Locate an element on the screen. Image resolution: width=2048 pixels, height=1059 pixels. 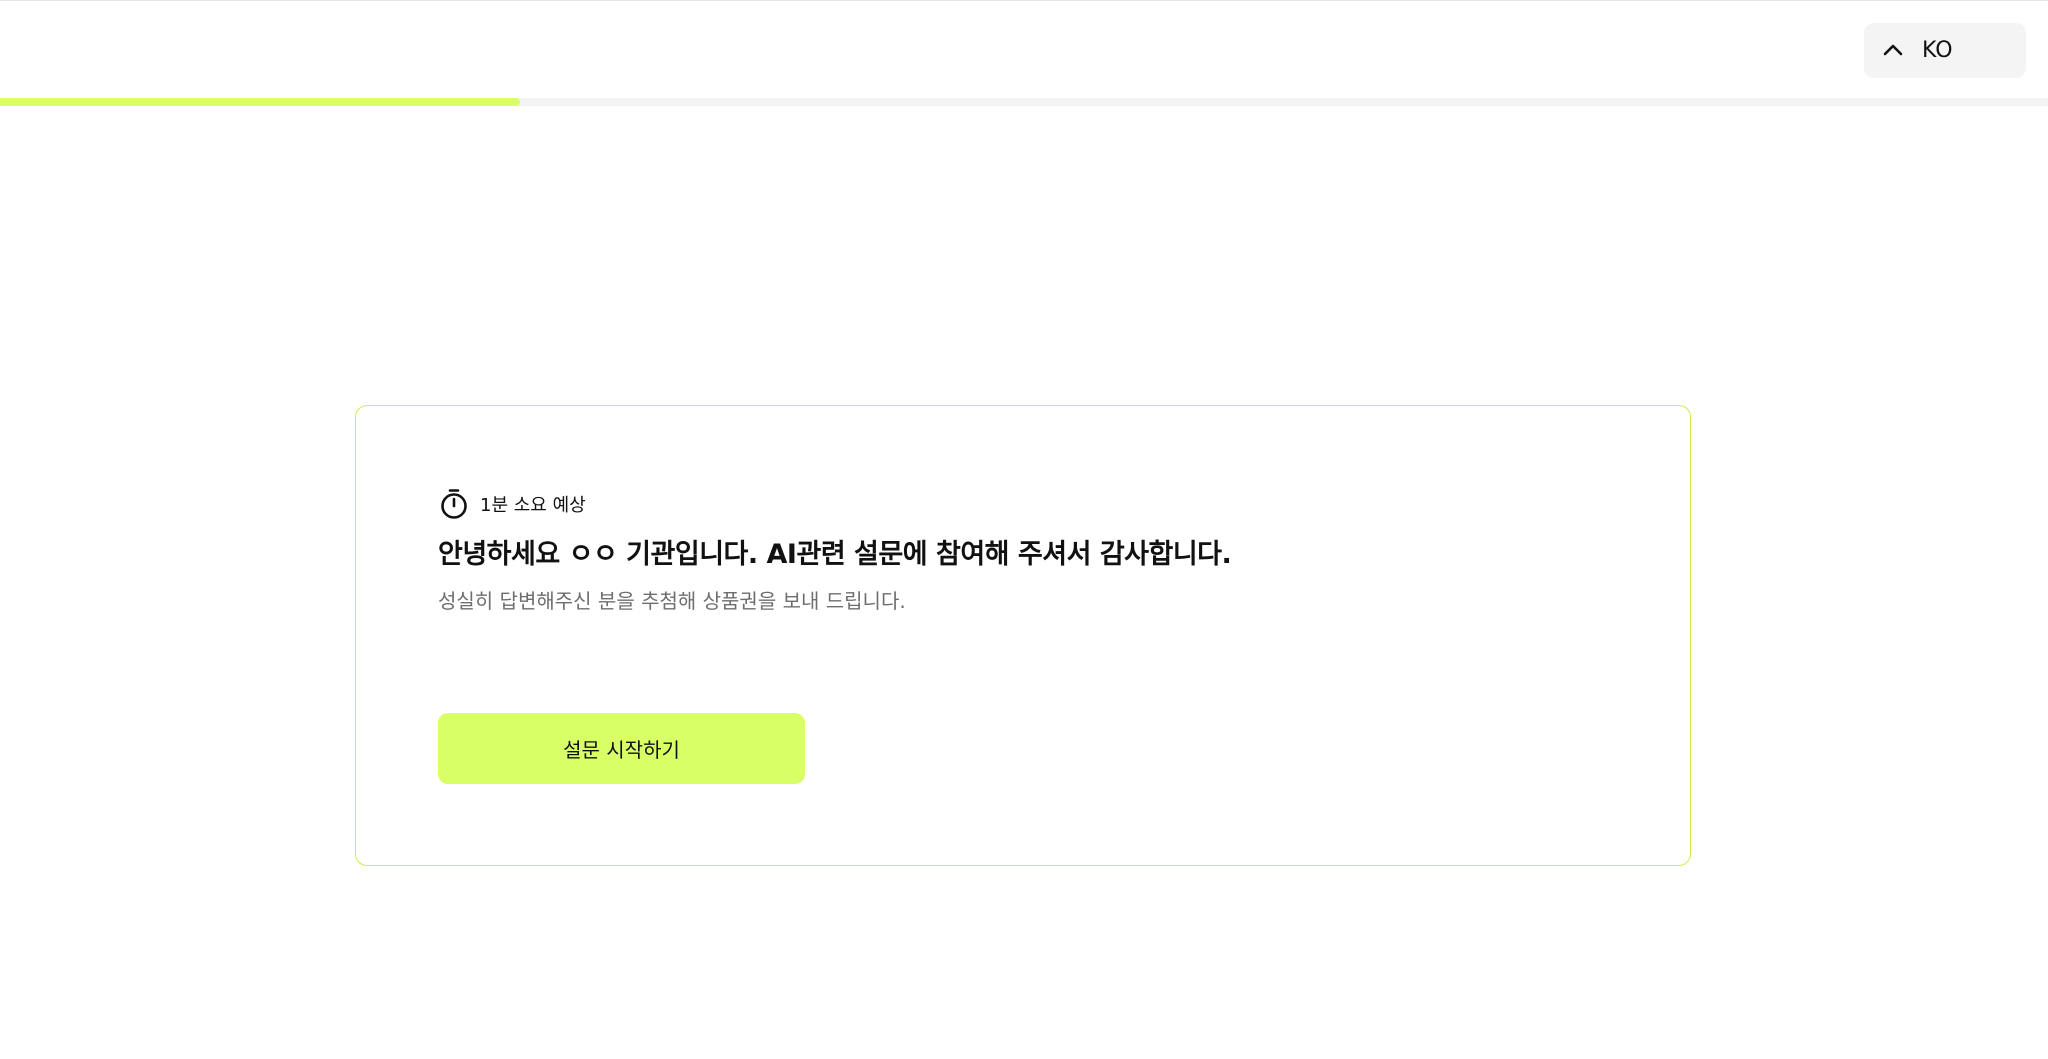
start-survey-button: 설문 시작하기 is located at coordinates (621, 748).